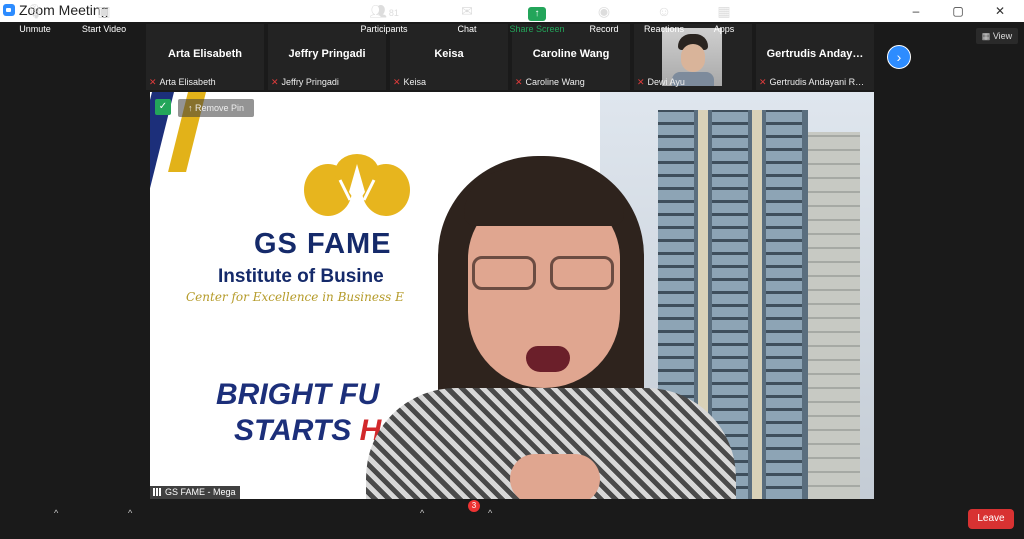 The width and height of the screenshot is (1024, 539). Describe the element at coordinates (104, 11) in the screenshot. I see `video-off-icon: ▣` at that location.